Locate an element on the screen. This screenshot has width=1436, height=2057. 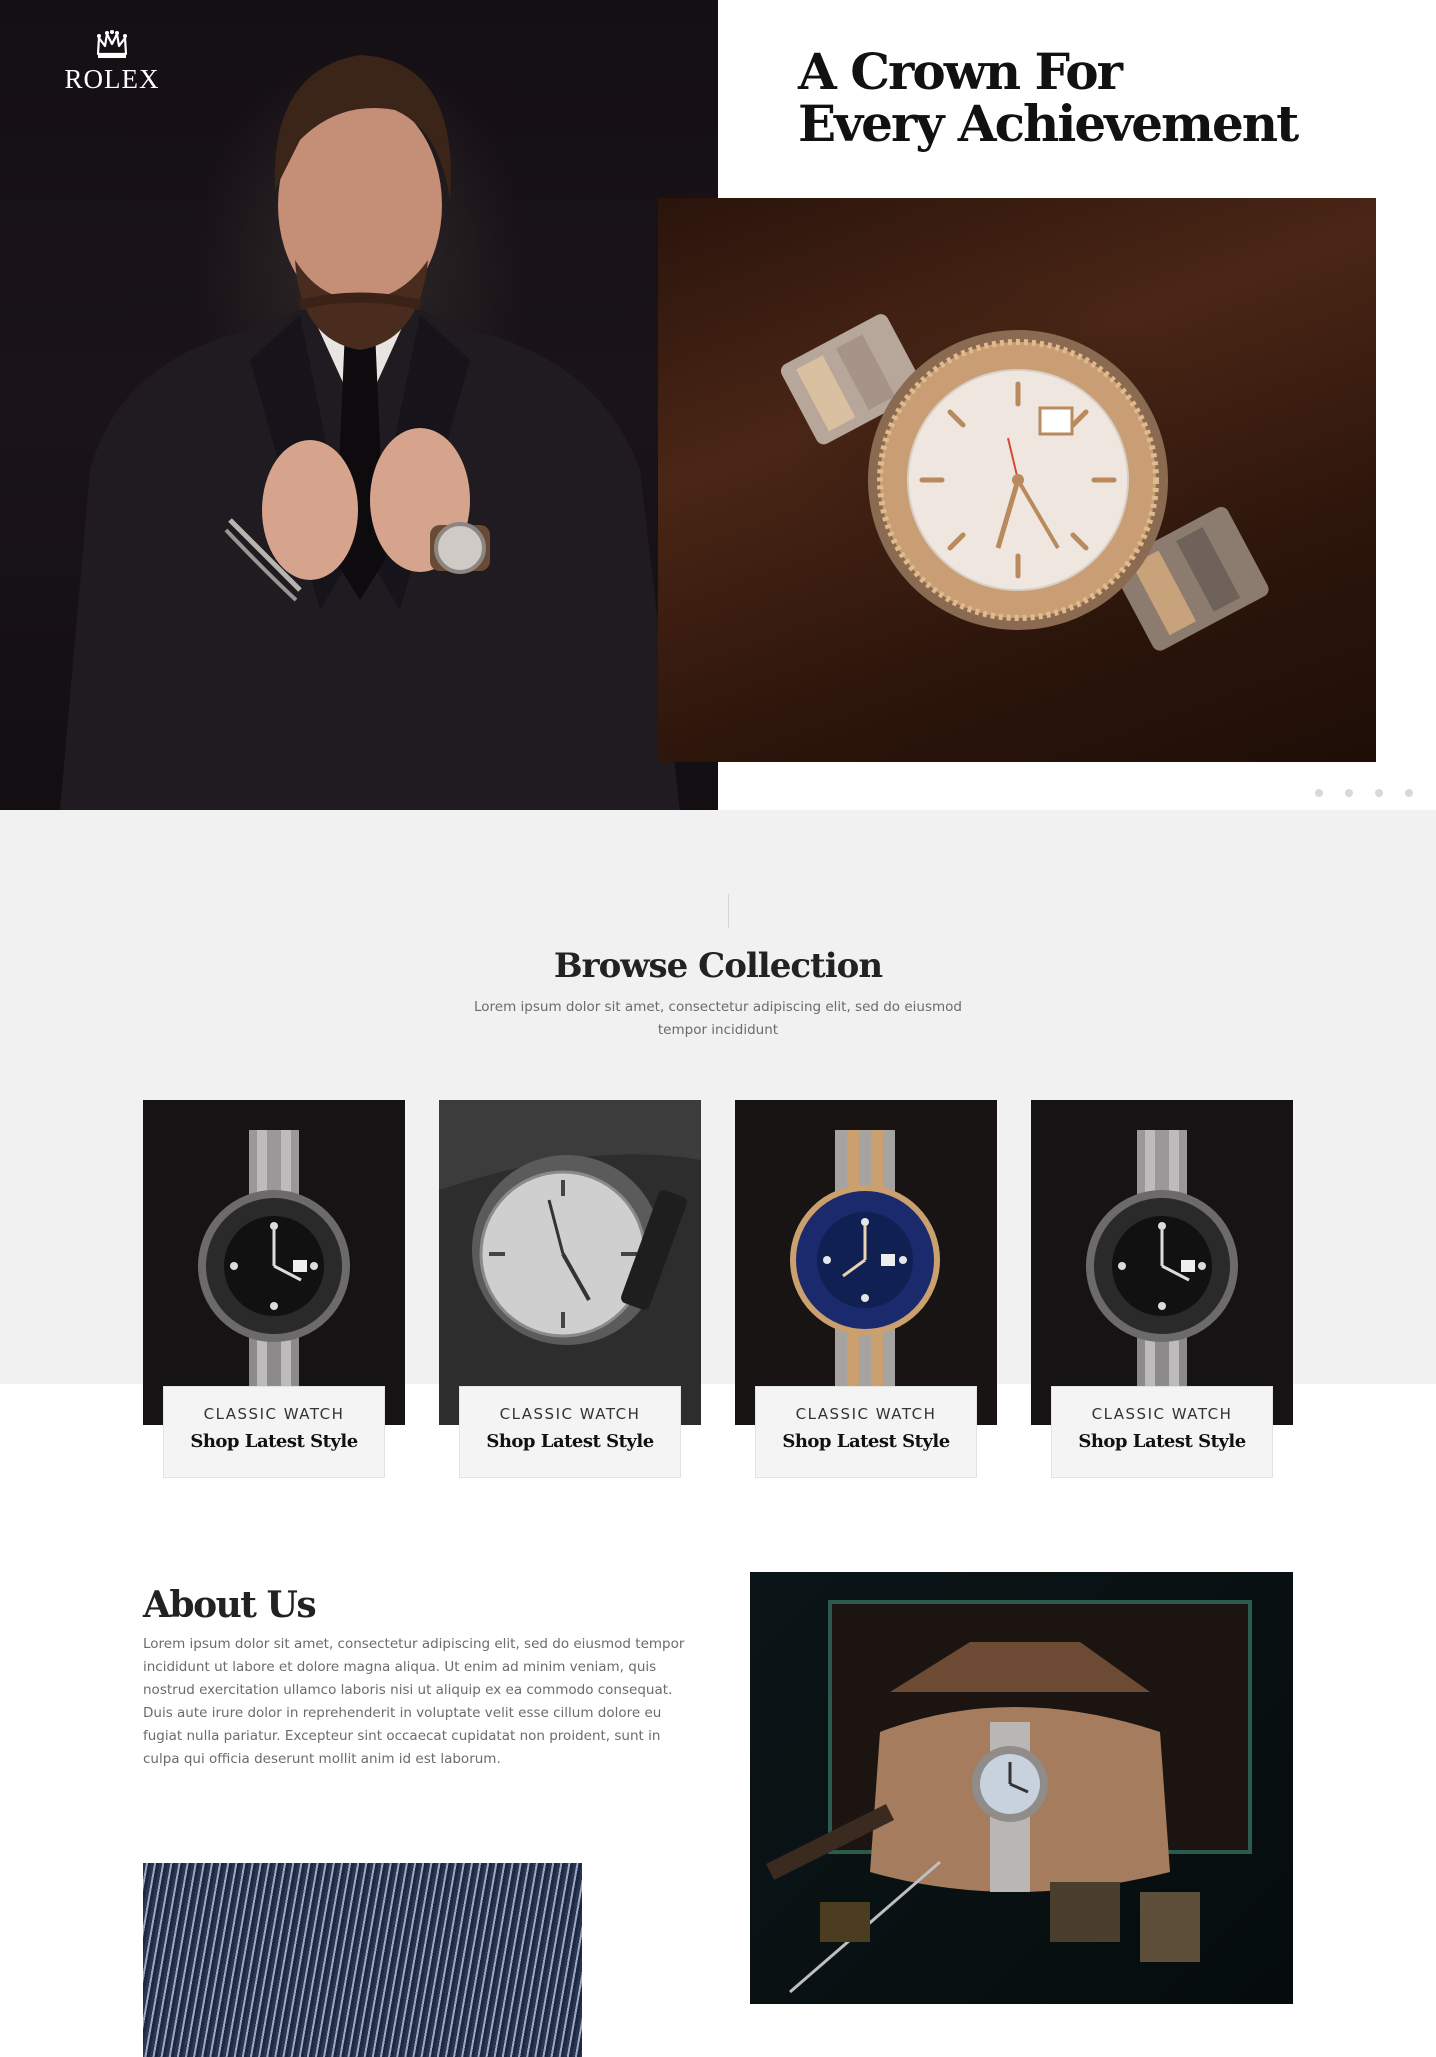
about-watch-photo is located at coordinates (1021, 1788).